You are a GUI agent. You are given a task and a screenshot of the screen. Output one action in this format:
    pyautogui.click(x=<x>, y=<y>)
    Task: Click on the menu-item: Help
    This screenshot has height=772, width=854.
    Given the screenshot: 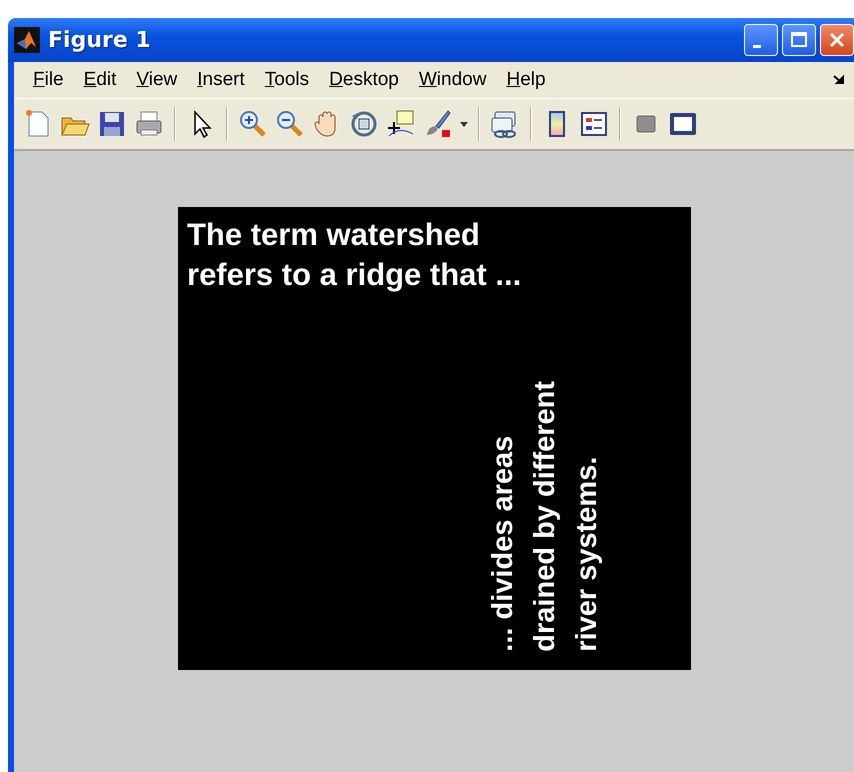 What is the action you would take?
    pyautogui.click(x=526, y=80)
    